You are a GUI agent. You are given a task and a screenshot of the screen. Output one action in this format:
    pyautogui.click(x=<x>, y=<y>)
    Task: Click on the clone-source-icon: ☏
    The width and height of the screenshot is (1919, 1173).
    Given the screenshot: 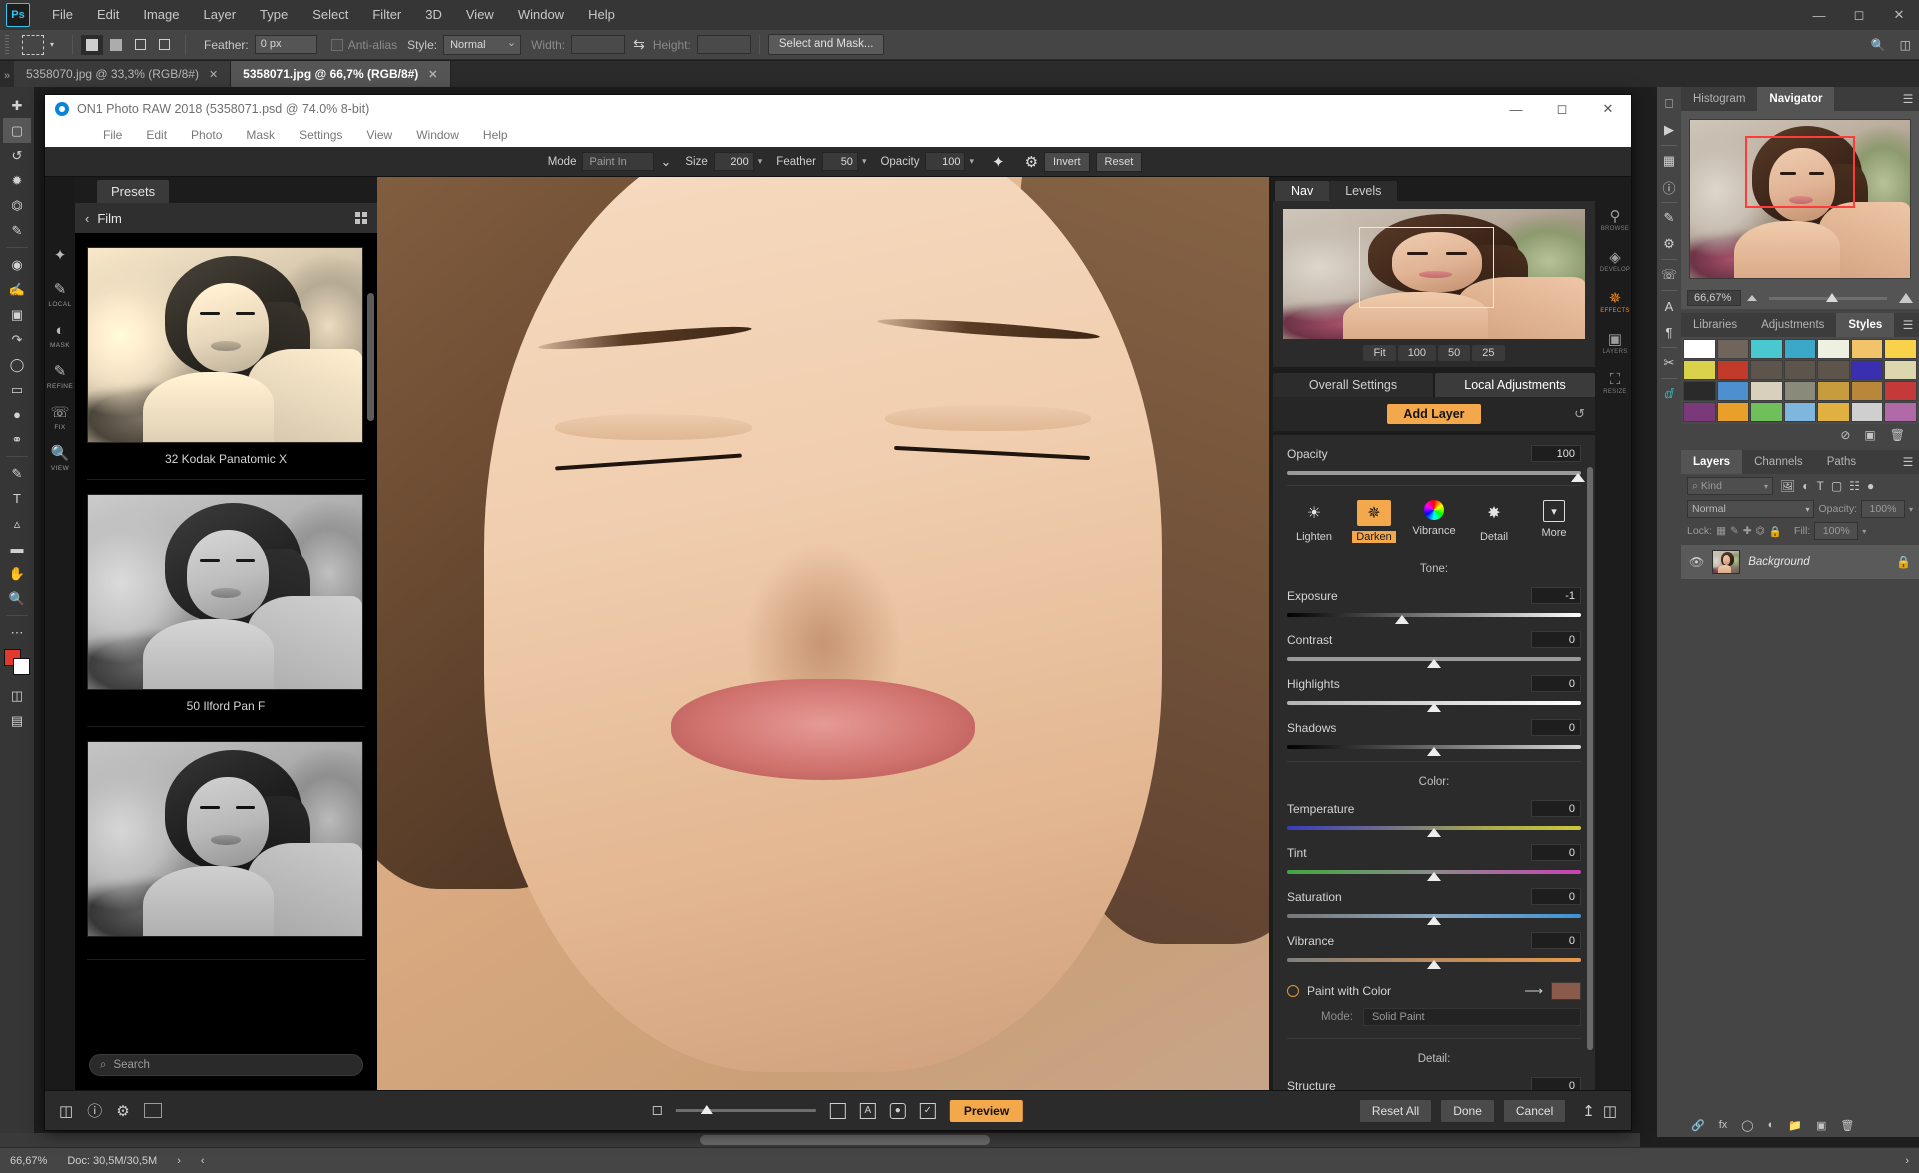 What is the action you would take?
    pyautogui.click(x=1669, y=275)
    